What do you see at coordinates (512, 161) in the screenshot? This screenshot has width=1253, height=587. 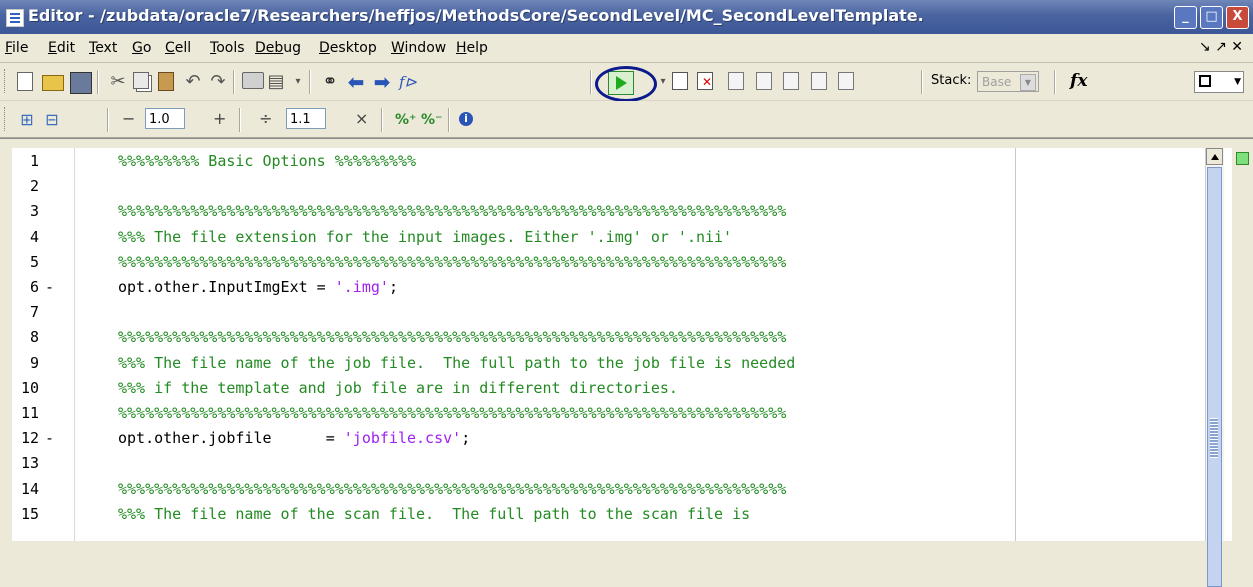 I see `code-line: 1 %%%%%%%%% Basic Options %%%%%%%%%` at bounding box center [512, 161].